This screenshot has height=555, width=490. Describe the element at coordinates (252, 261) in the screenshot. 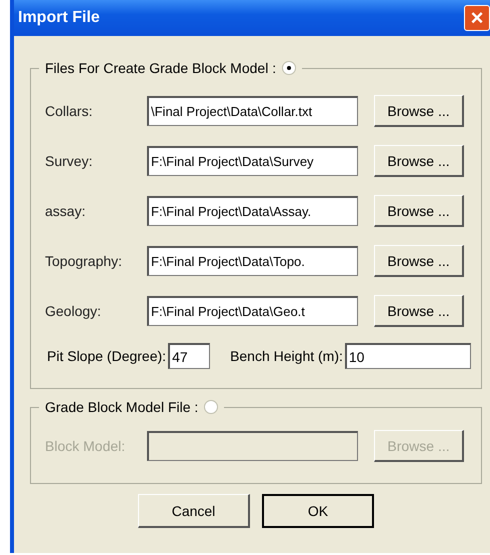

I see `path-field: F:\Final Project\Data\Topo.` at that location.